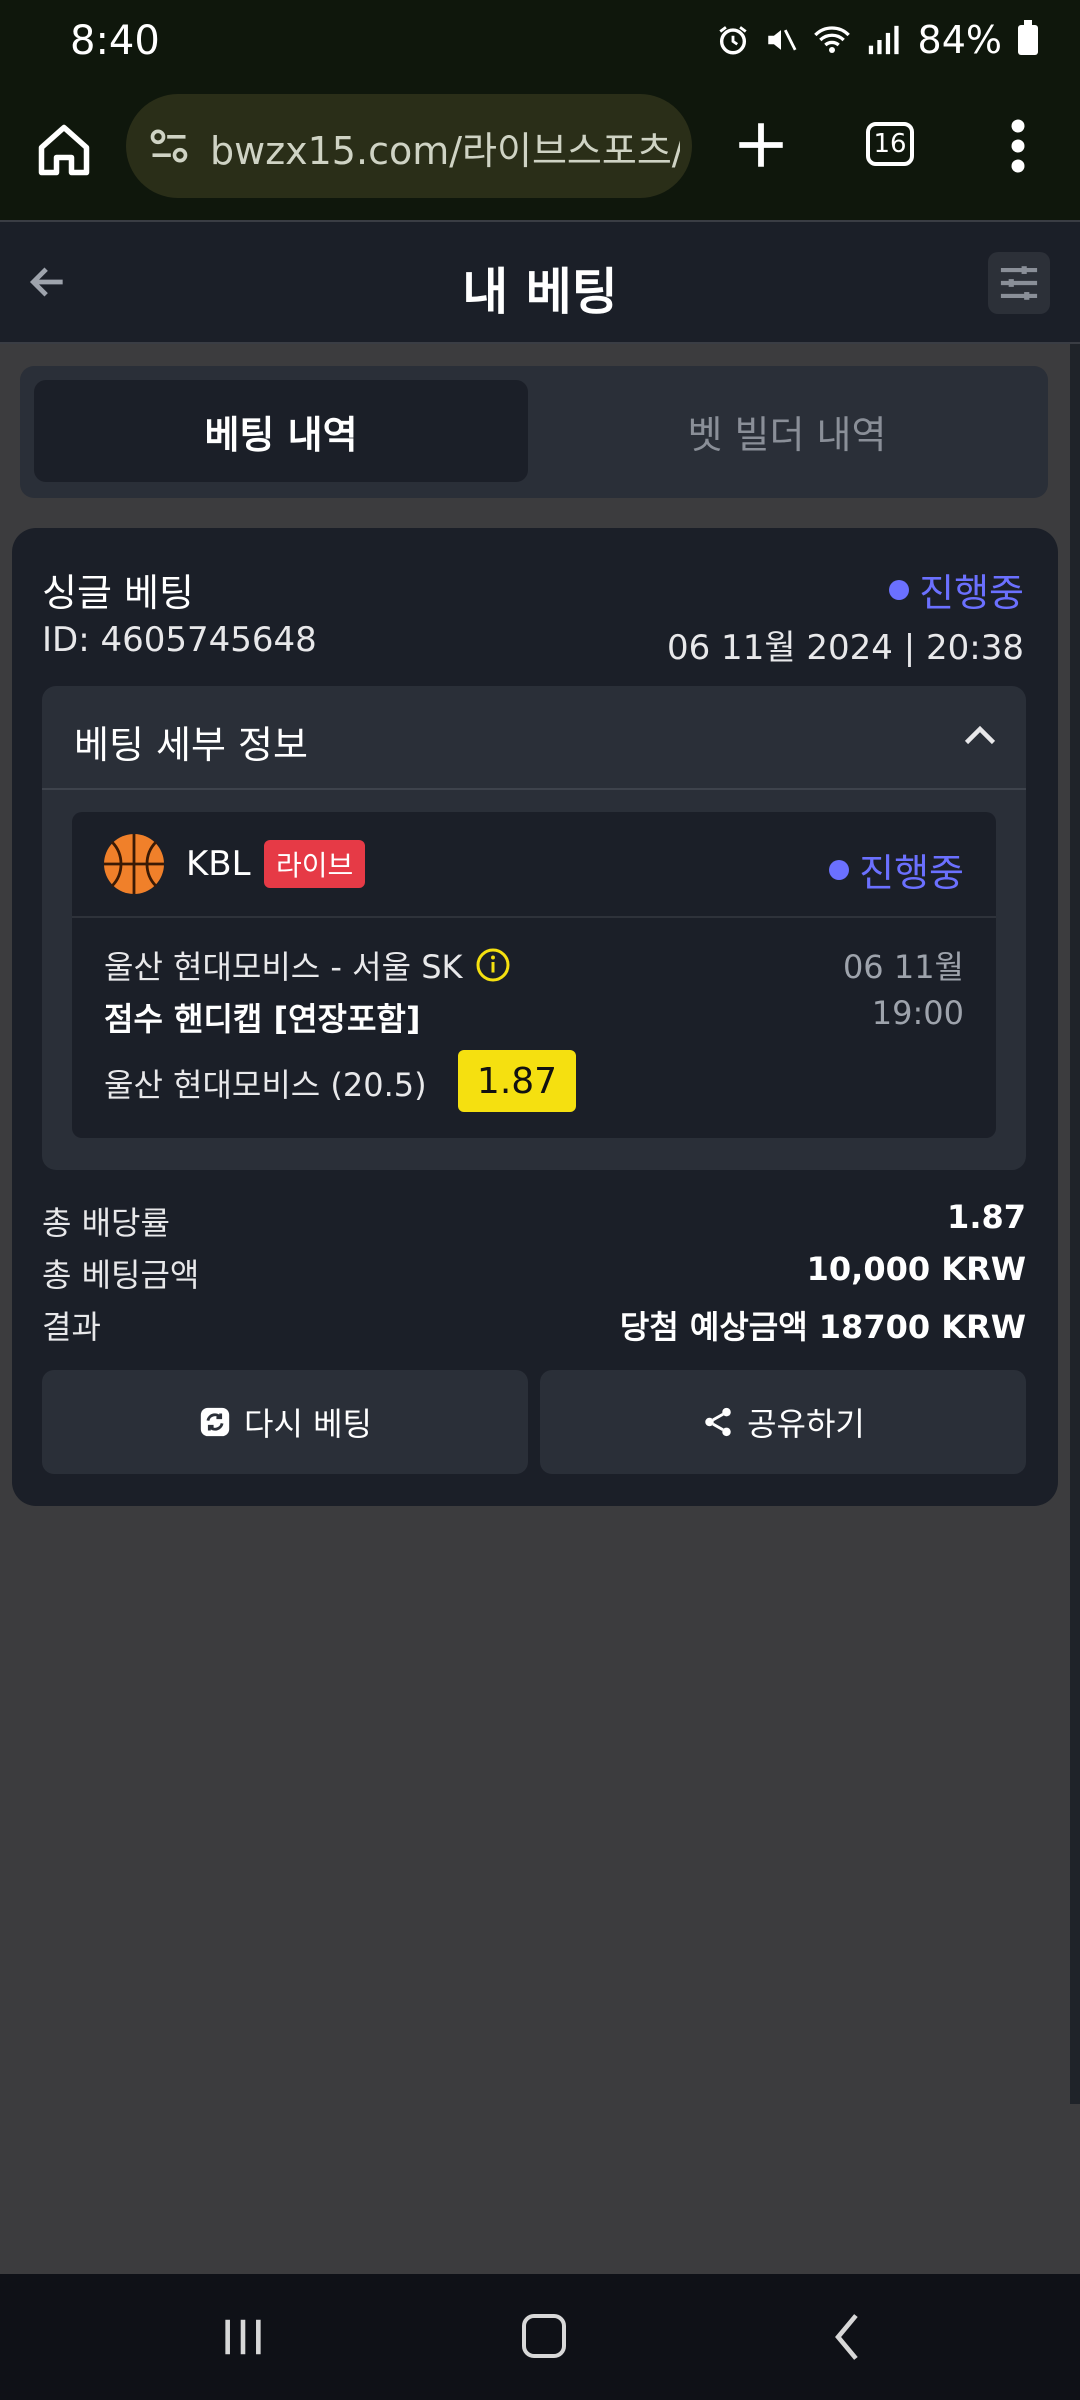 The image size is (1080, 2400). Describe the element at coordinates (265, 1085) in the screenshot. I see `selection-name: 울산 현대모비스 (20.5)` at that location.